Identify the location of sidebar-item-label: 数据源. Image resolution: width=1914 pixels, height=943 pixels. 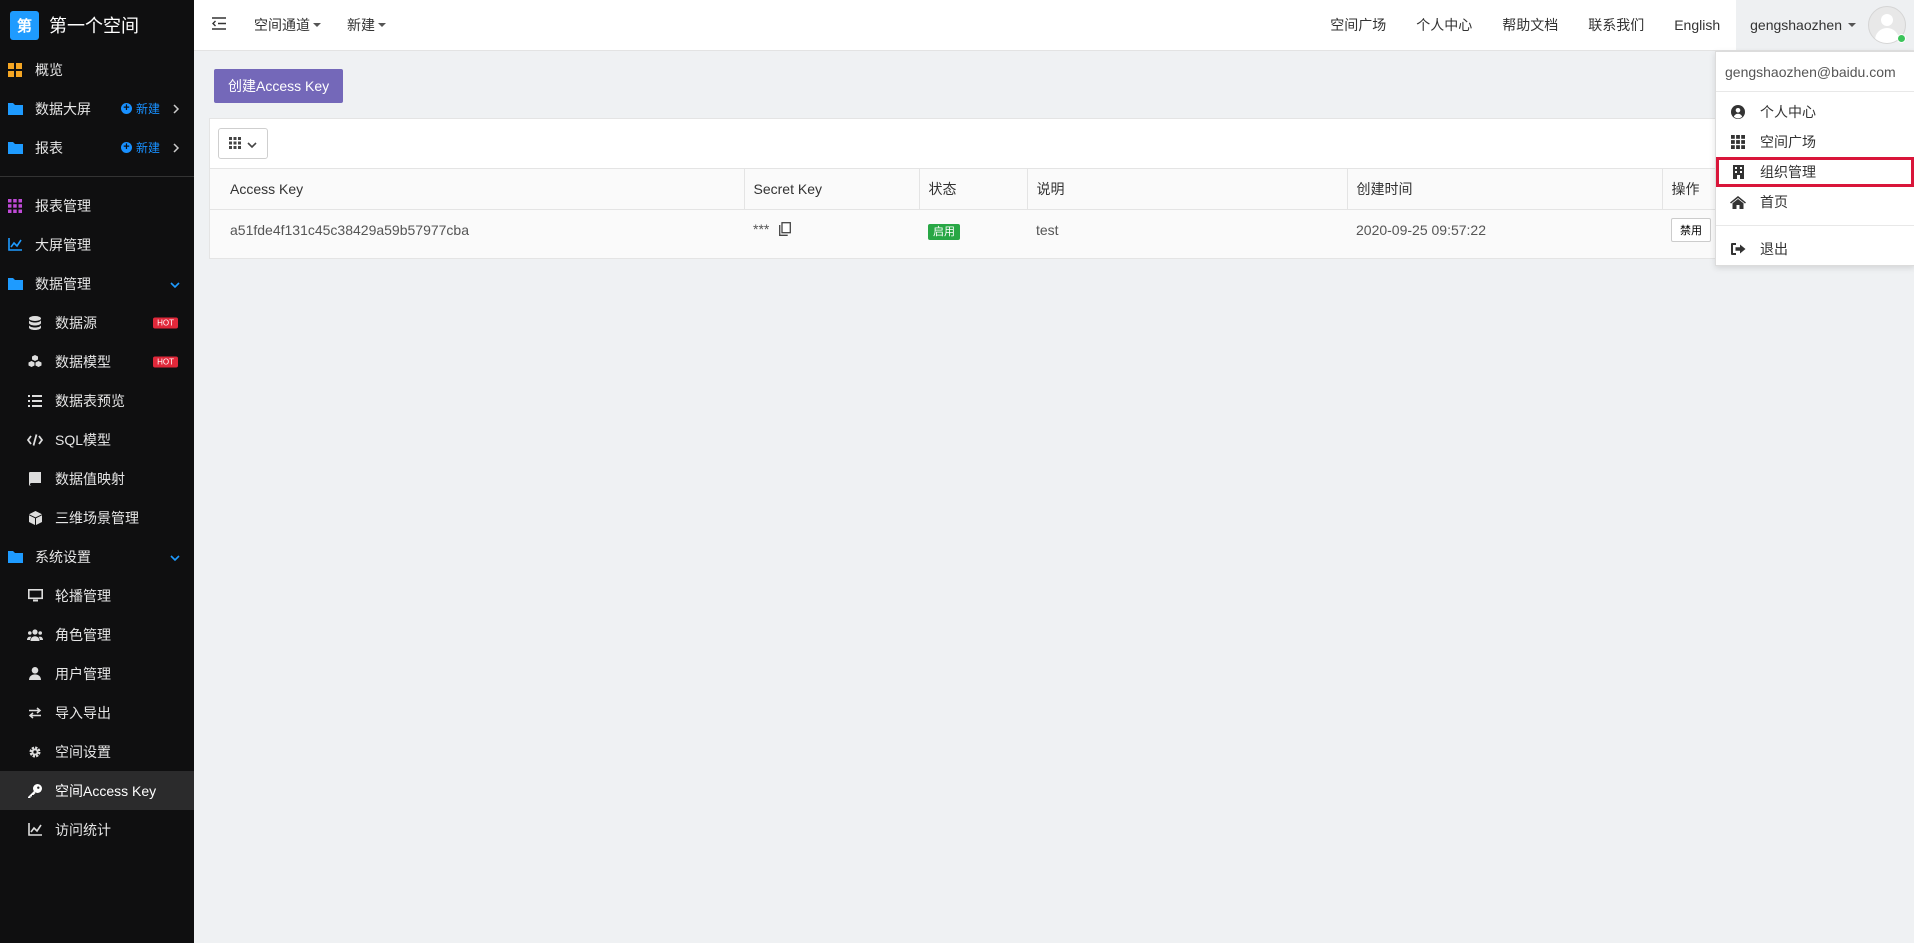
(76, 322).